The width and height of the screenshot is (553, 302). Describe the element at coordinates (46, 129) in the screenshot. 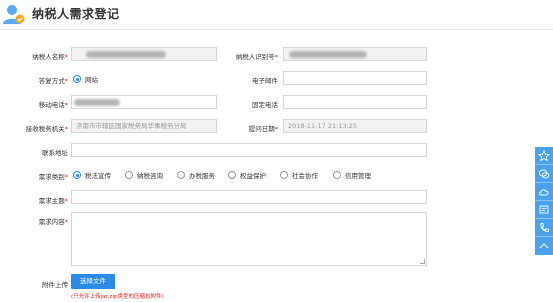

I see `tax-office-label: 接收税务机关*` at that location.